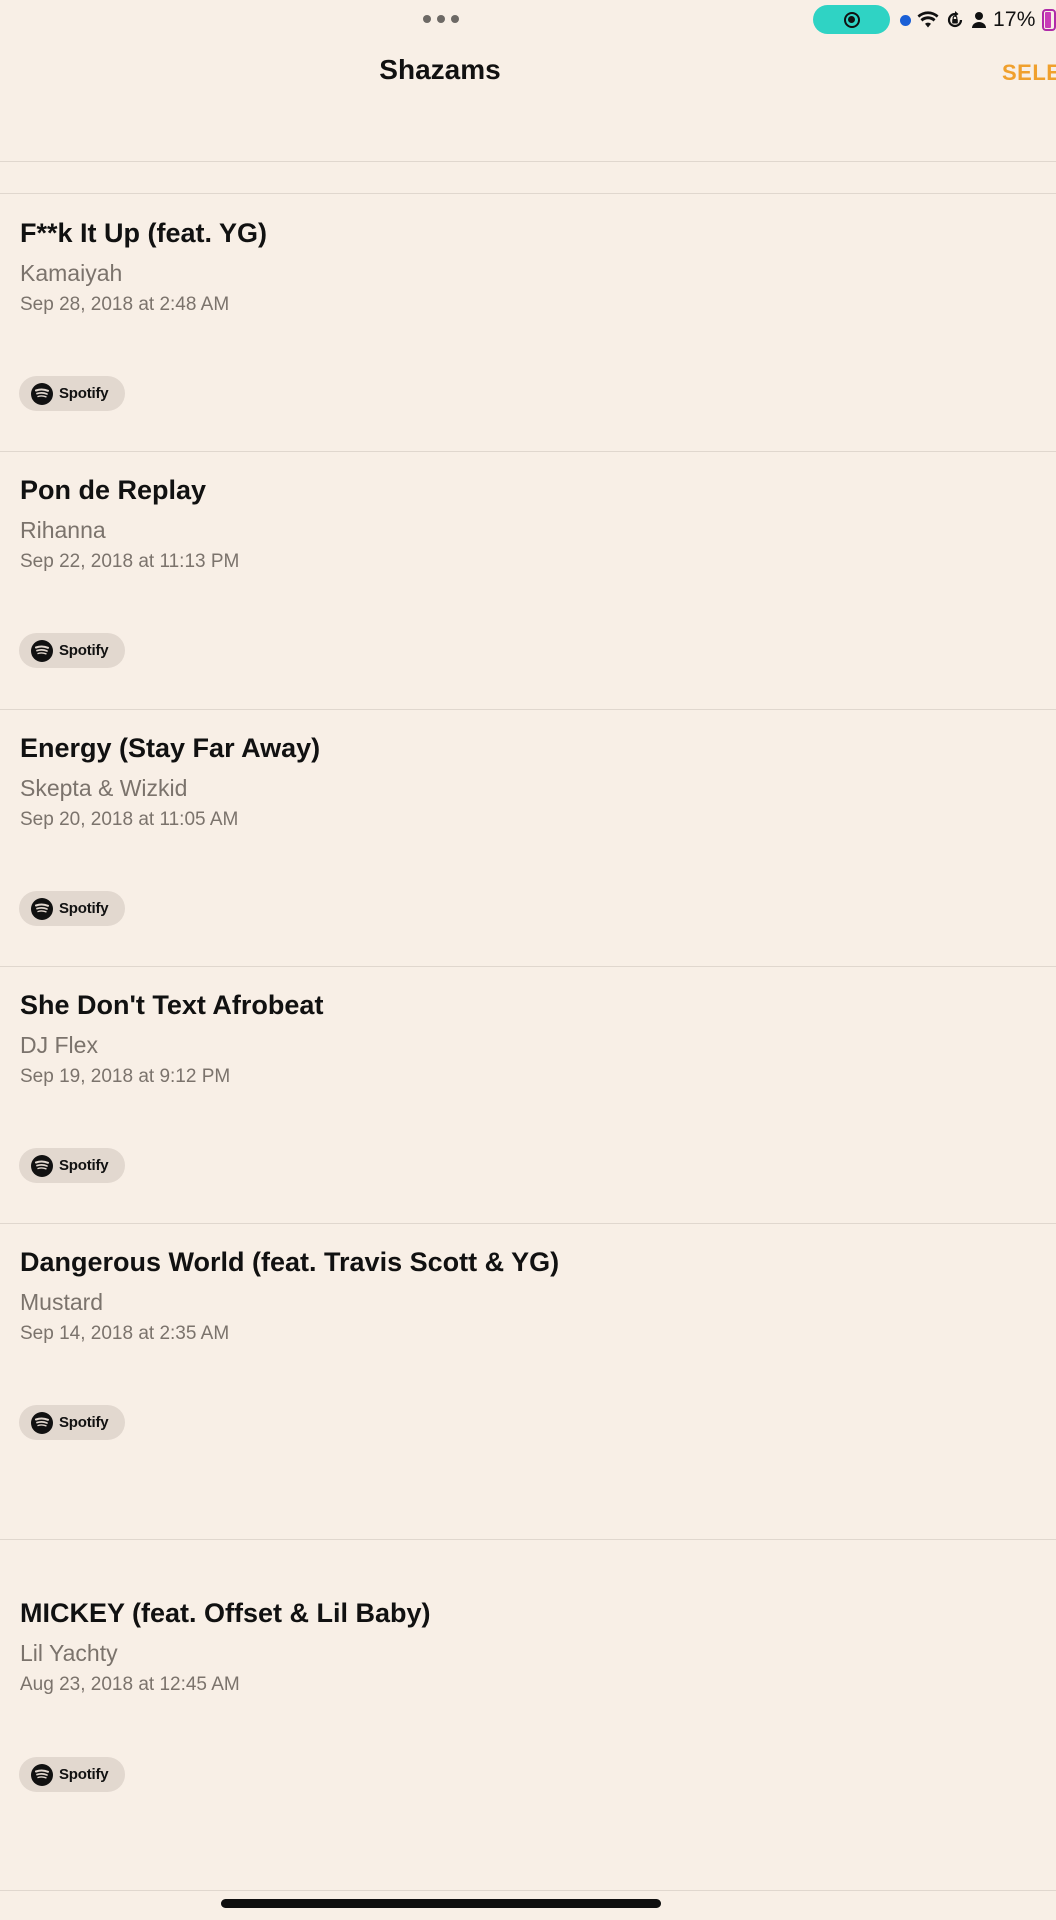  I want to click on artist-name: DJ Flex, so click(59, 1045).